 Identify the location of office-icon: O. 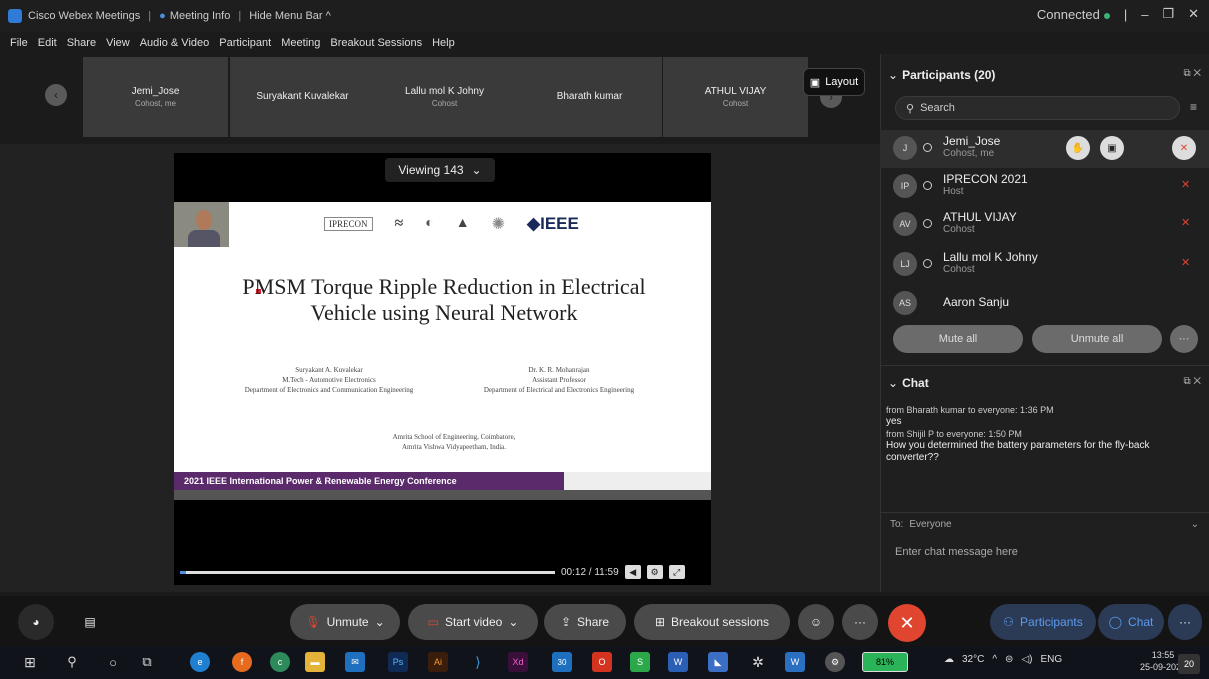
(602, 662).